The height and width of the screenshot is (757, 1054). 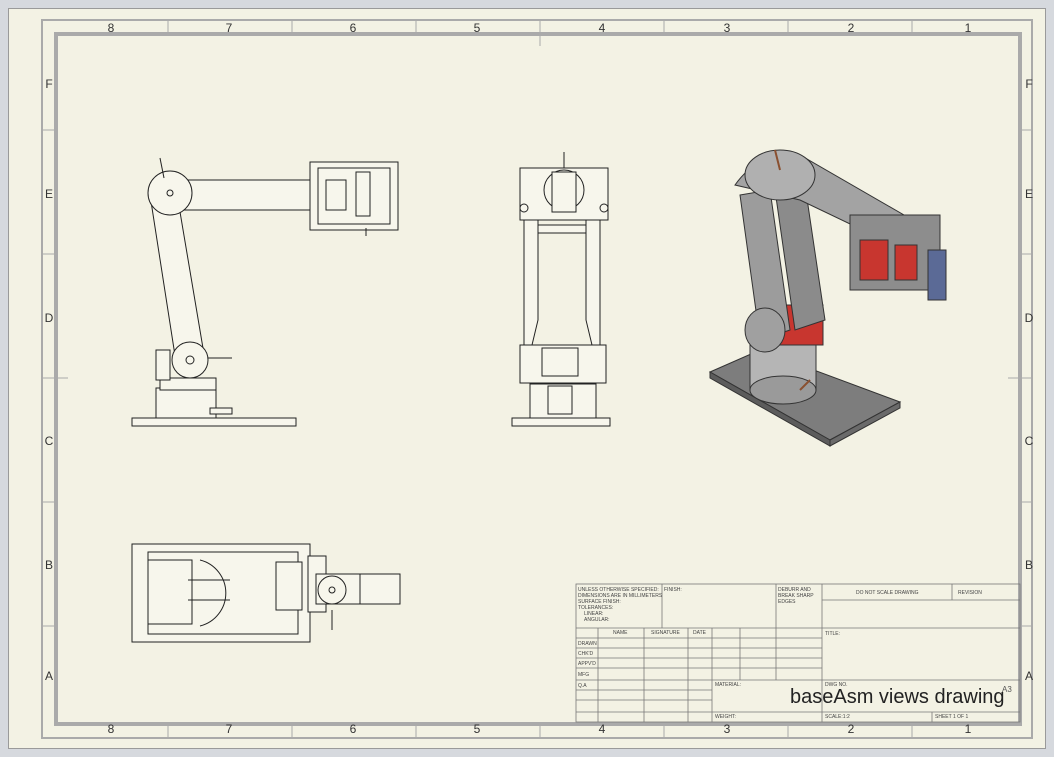 What do you see at coordinates (49, 441) in the screenshot?
I see `zone-row-c-left: C` at bounding box center [49, 441].